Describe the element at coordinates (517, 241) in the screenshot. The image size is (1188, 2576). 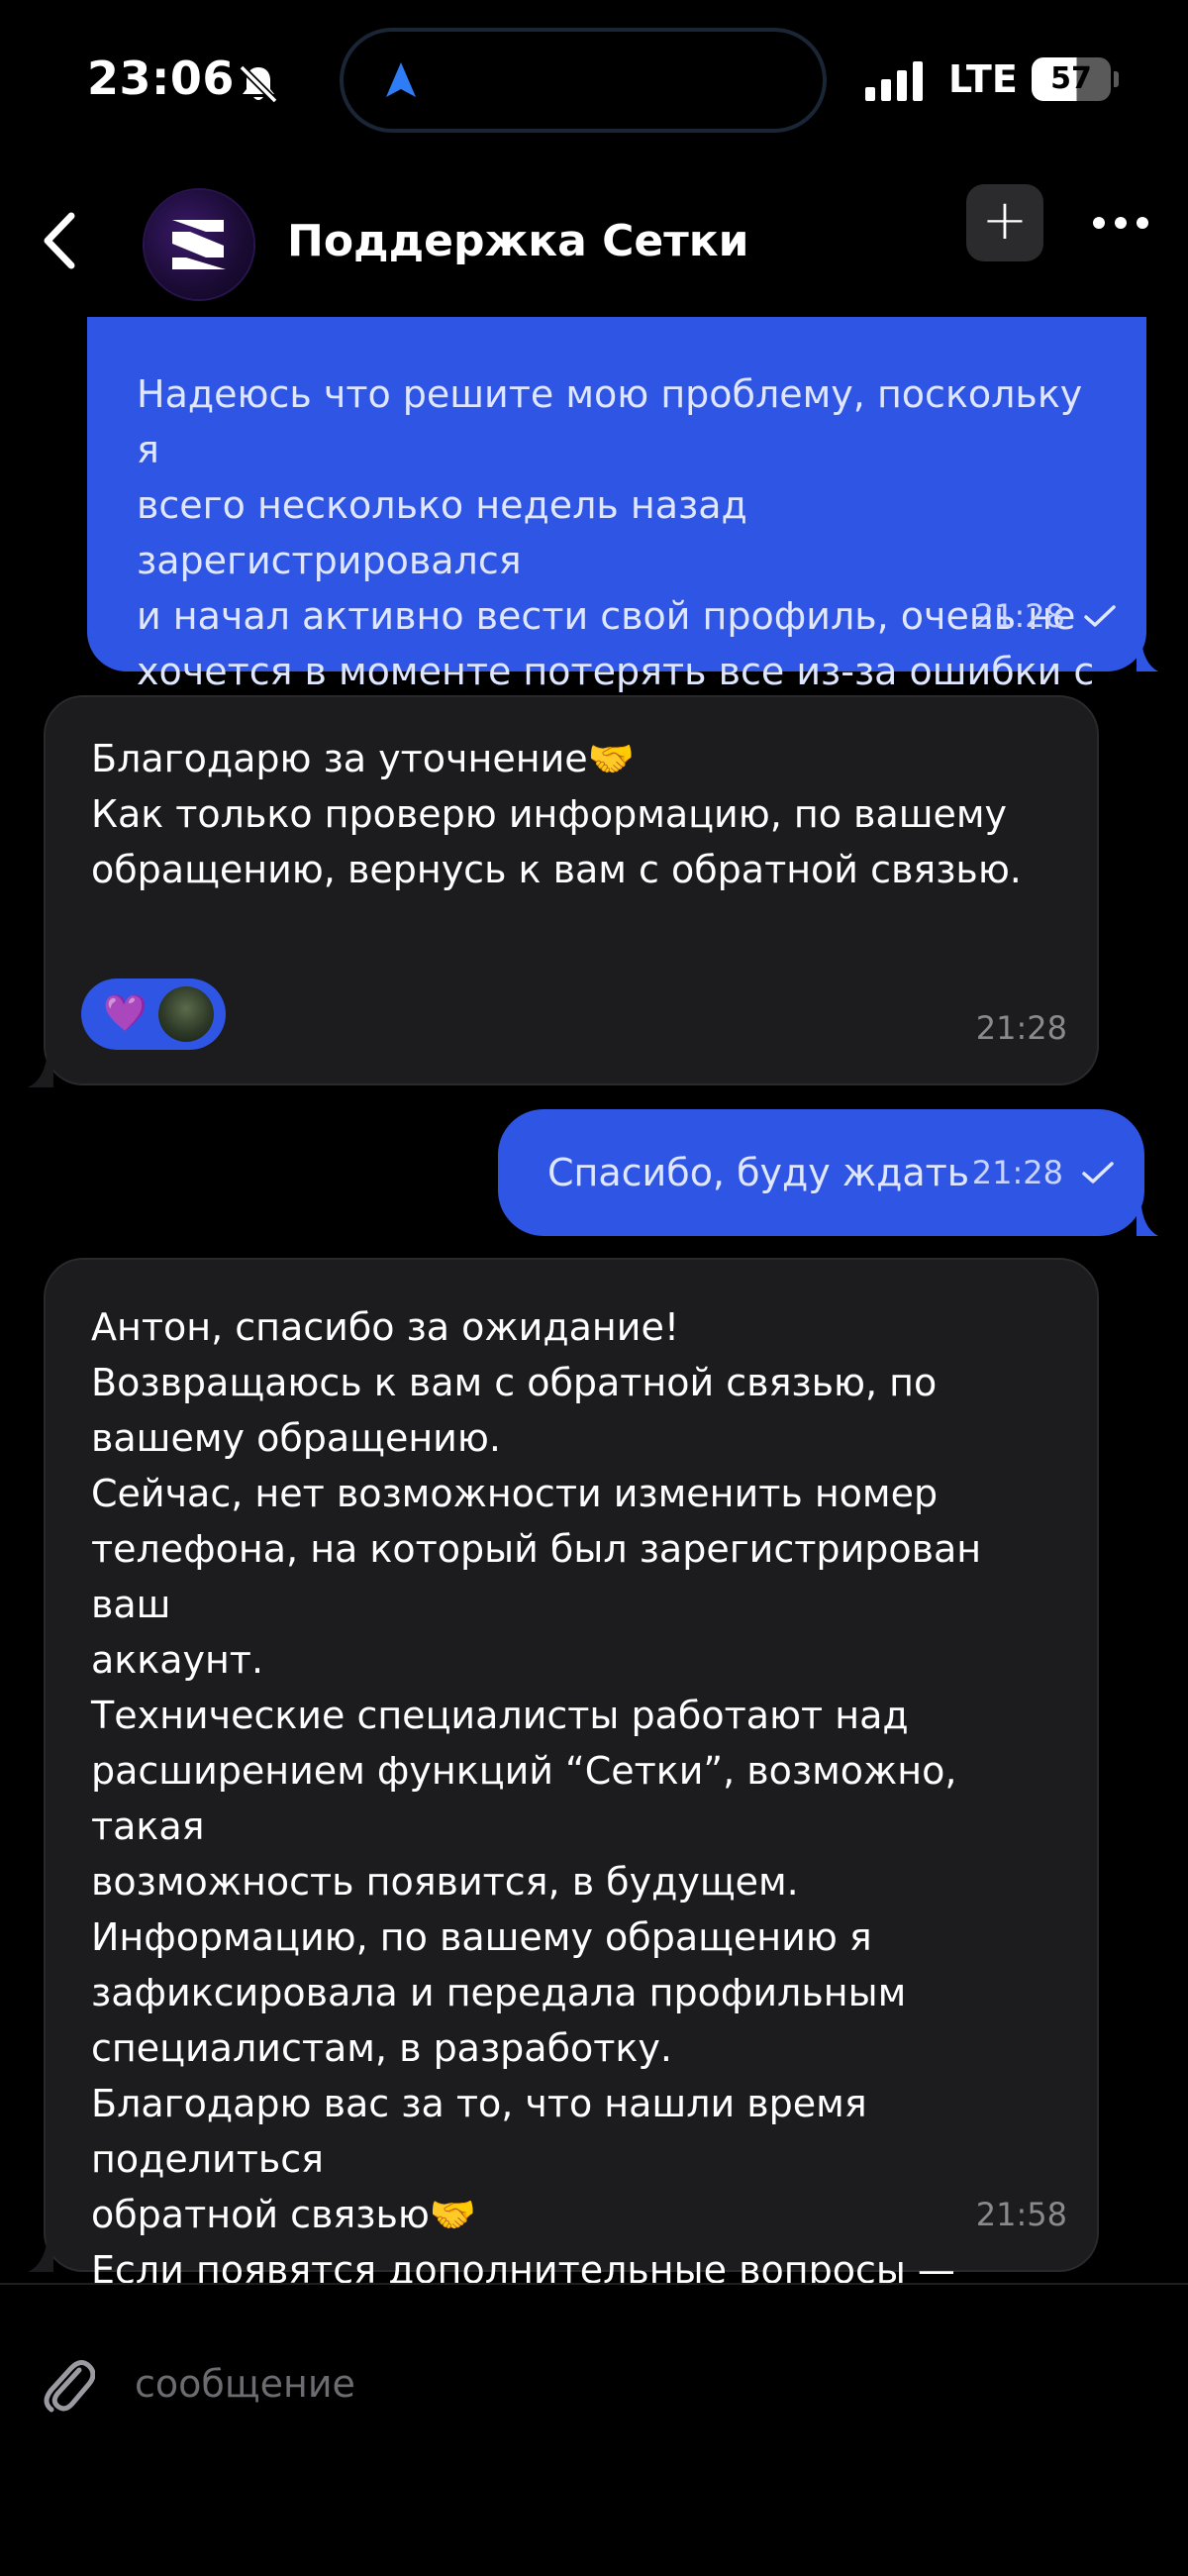
I see `chat-title: Поддержка Сетки` at that location.